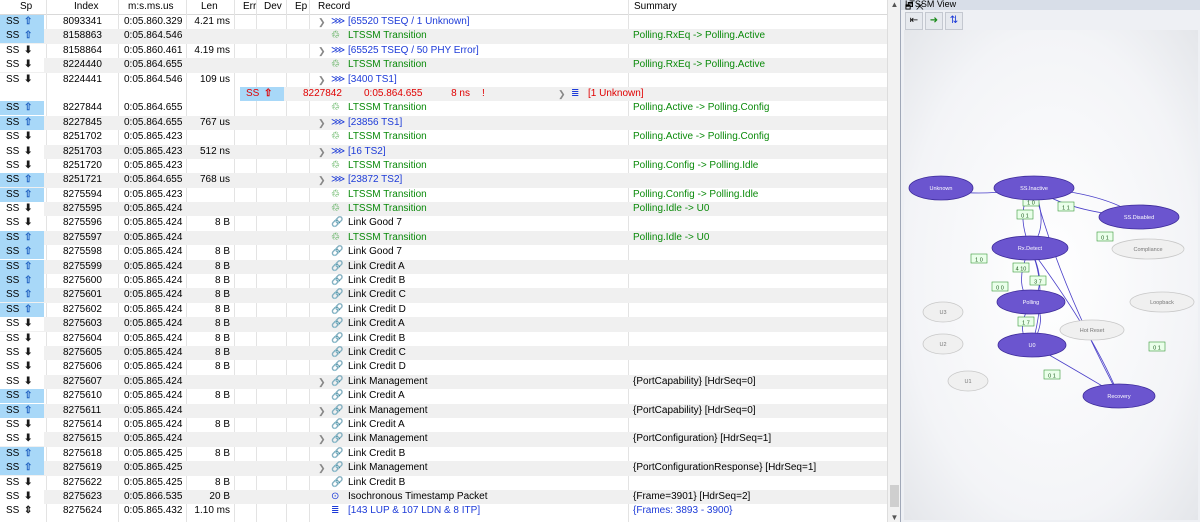 Image resolution: width=1200 pixels, height=522 pixels. What do you see at coordinates (26, 6) in the screenshot?
I see `col-sp: Sp` at bounding box center [26, 6].